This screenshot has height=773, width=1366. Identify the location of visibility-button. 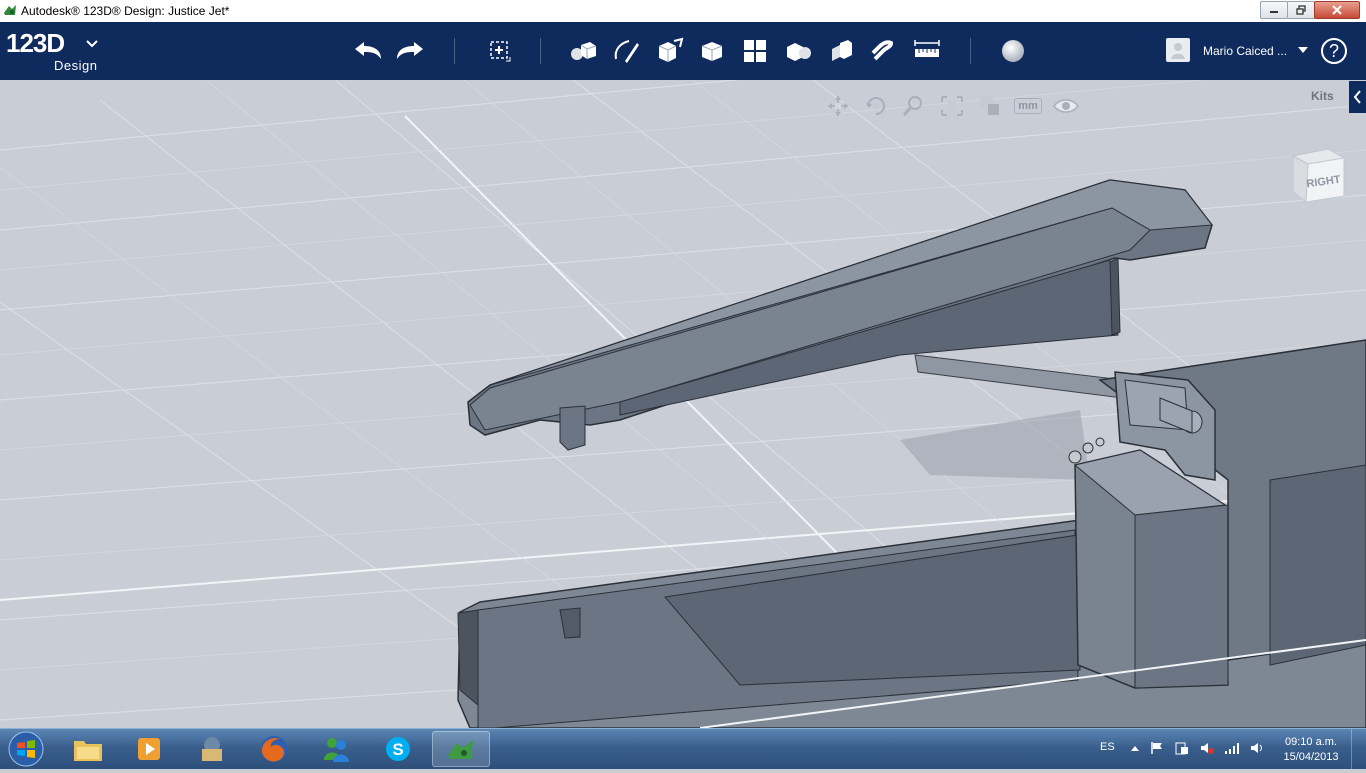
(1066, 106).